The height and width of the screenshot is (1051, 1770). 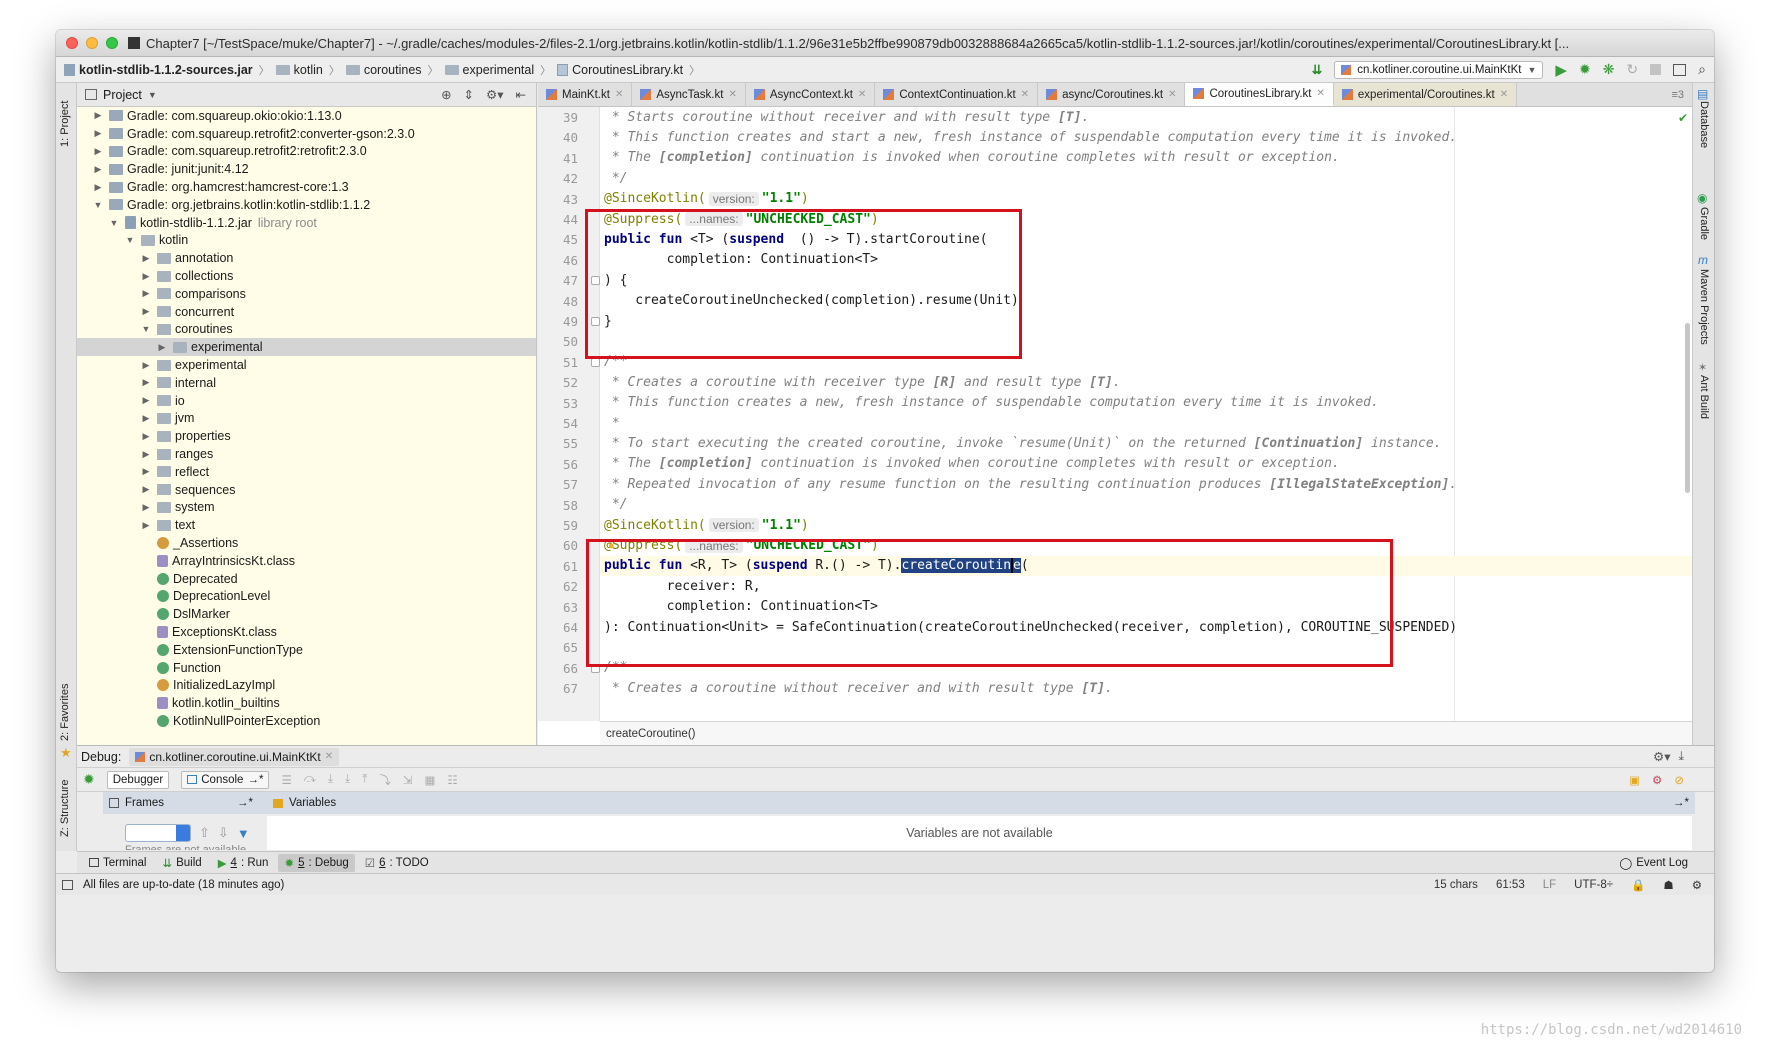 What do you see at coordinates (306, 525) in the screenshot?
I see `tree-item: ▶ text` at bounding box center [306, 525].